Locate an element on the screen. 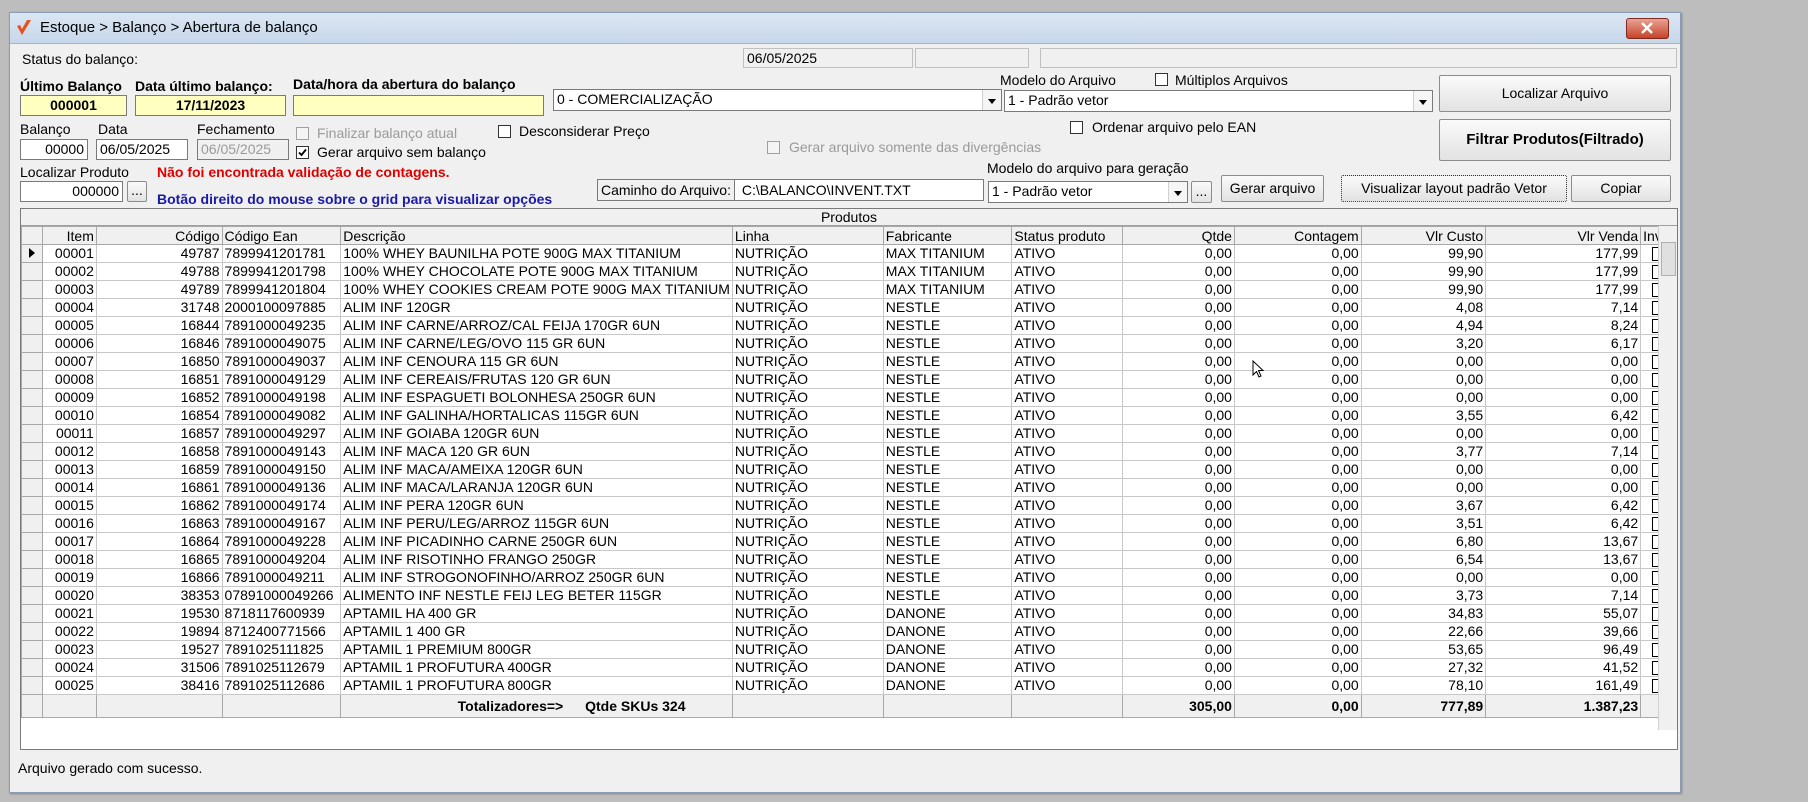 The image size is (1808, 802). grid-cell: ALIM INF CARNE/ARROZ/CAL FEIJA 170GR 6UN is located at coordinates (536, 325).